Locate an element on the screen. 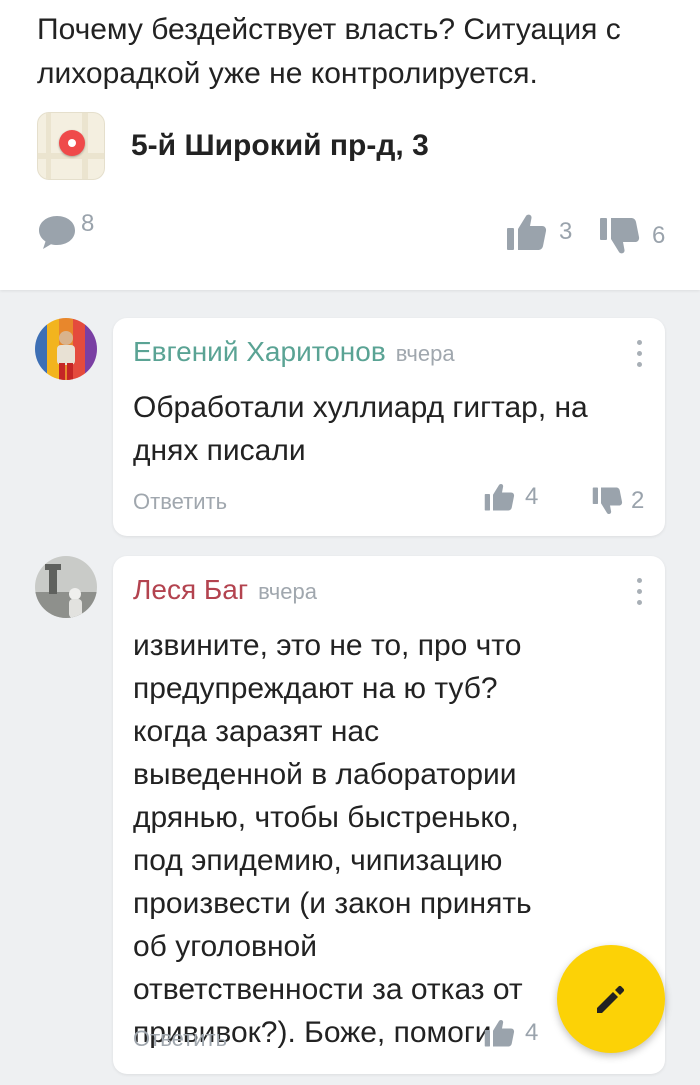 This screenshot has height=1085, width=700. comment-author: Леся Баг is located at coordinates (190, 590).